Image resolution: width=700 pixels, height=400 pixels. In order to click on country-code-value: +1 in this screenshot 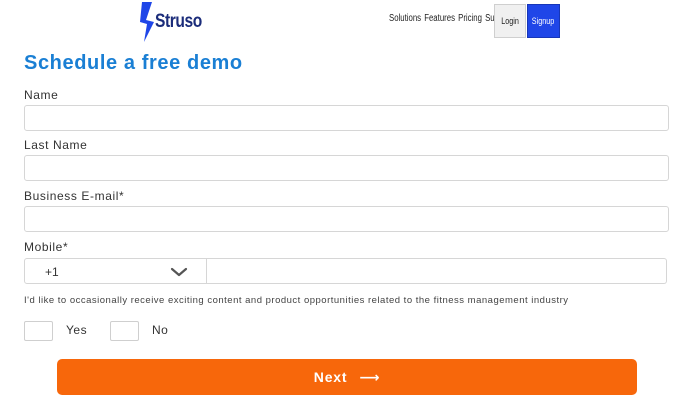, I will do `click(52, 272)`.